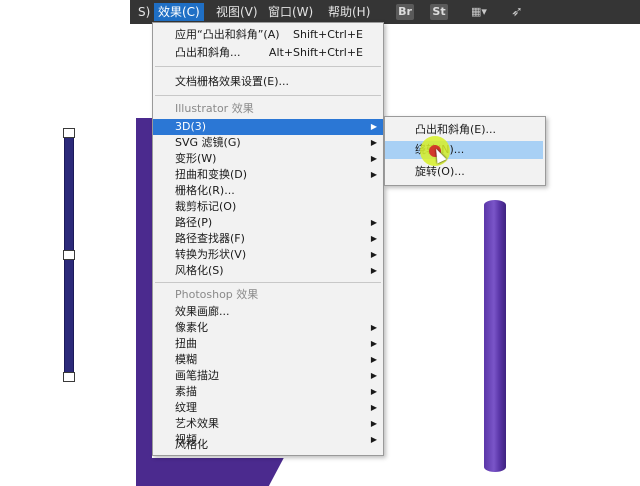  I want to click on menu-item-label: 风格化(S), so click(199, 270).